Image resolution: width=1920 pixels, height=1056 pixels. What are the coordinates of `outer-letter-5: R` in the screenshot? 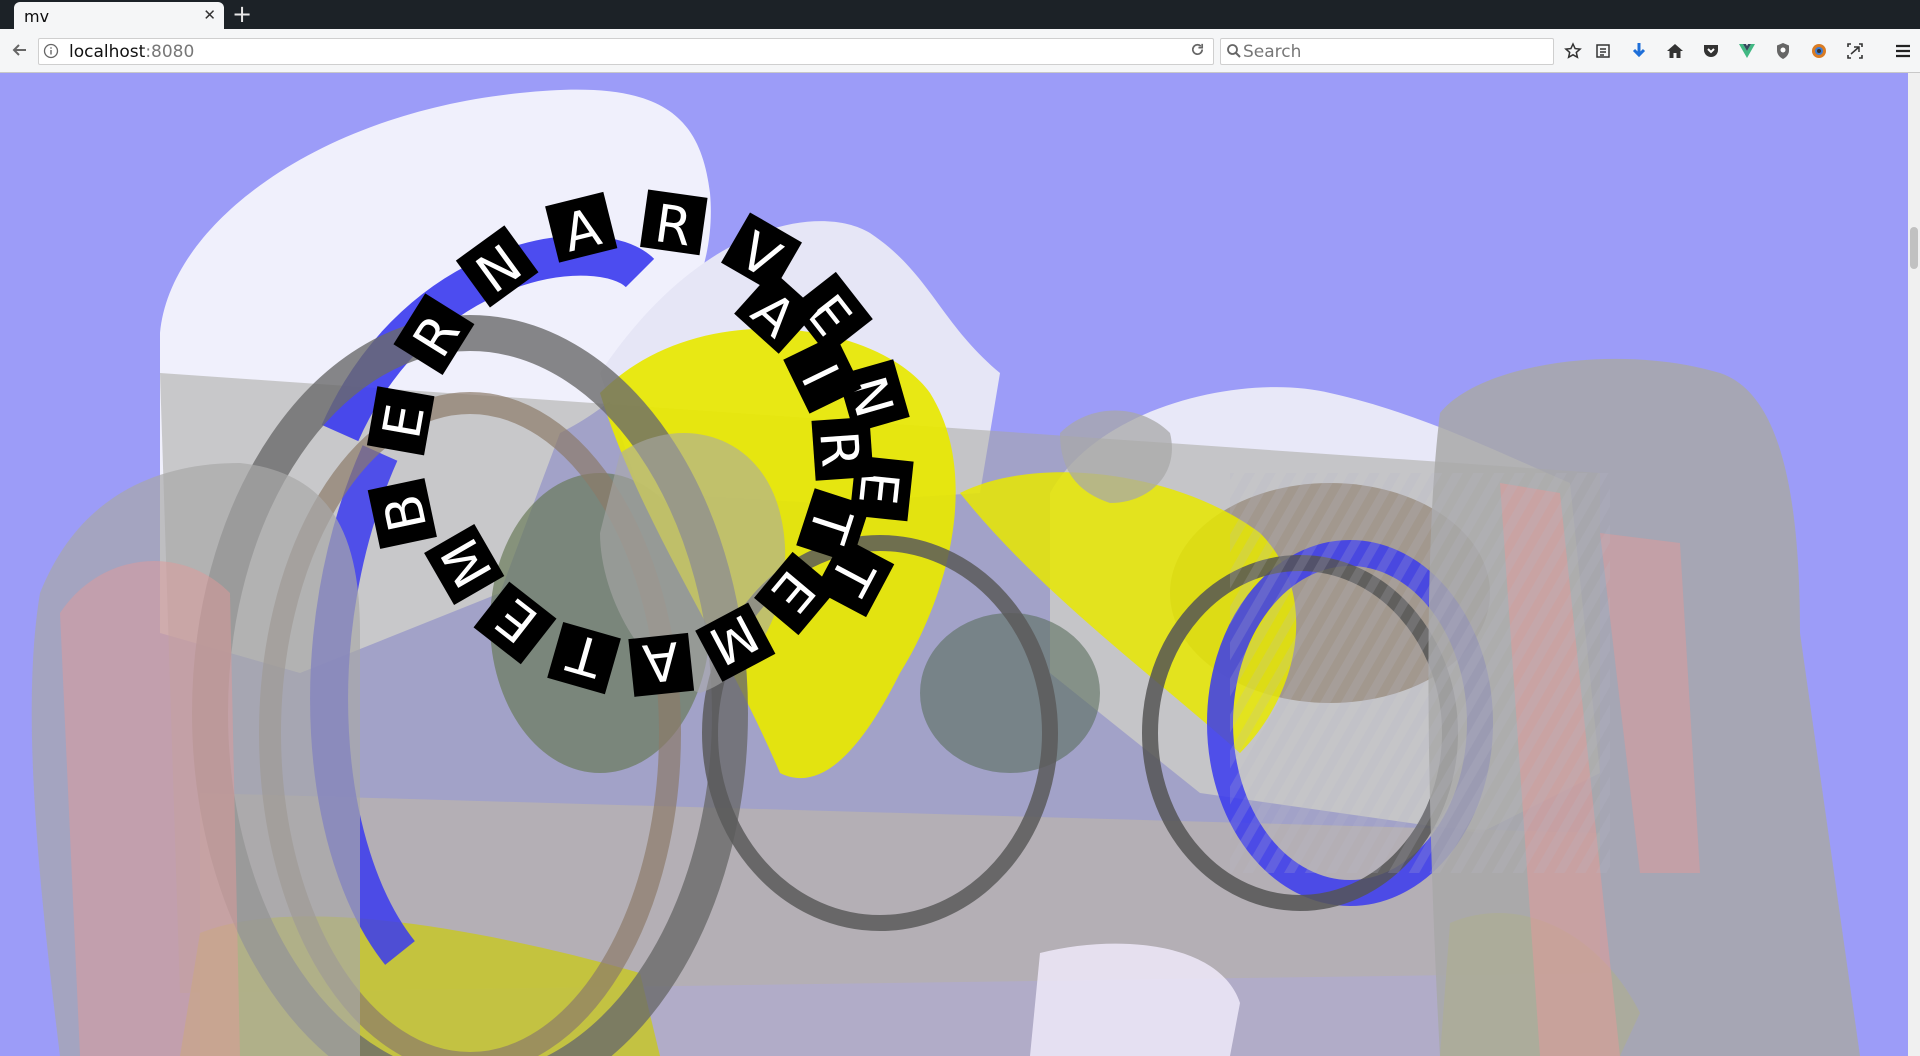 It's located at (674, 224).